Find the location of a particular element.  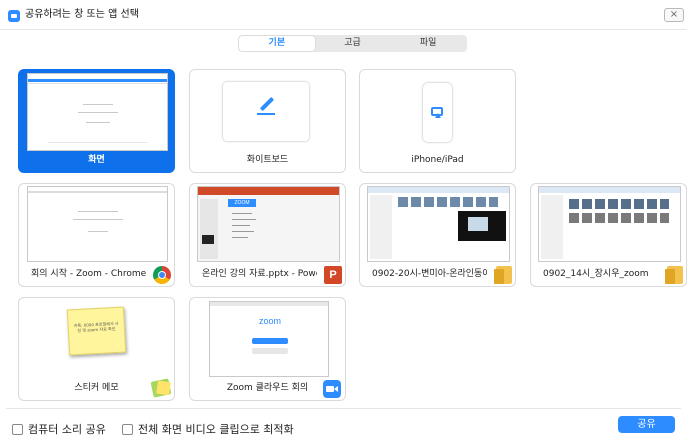

chrome-icon is located at coordinates (162, 275).